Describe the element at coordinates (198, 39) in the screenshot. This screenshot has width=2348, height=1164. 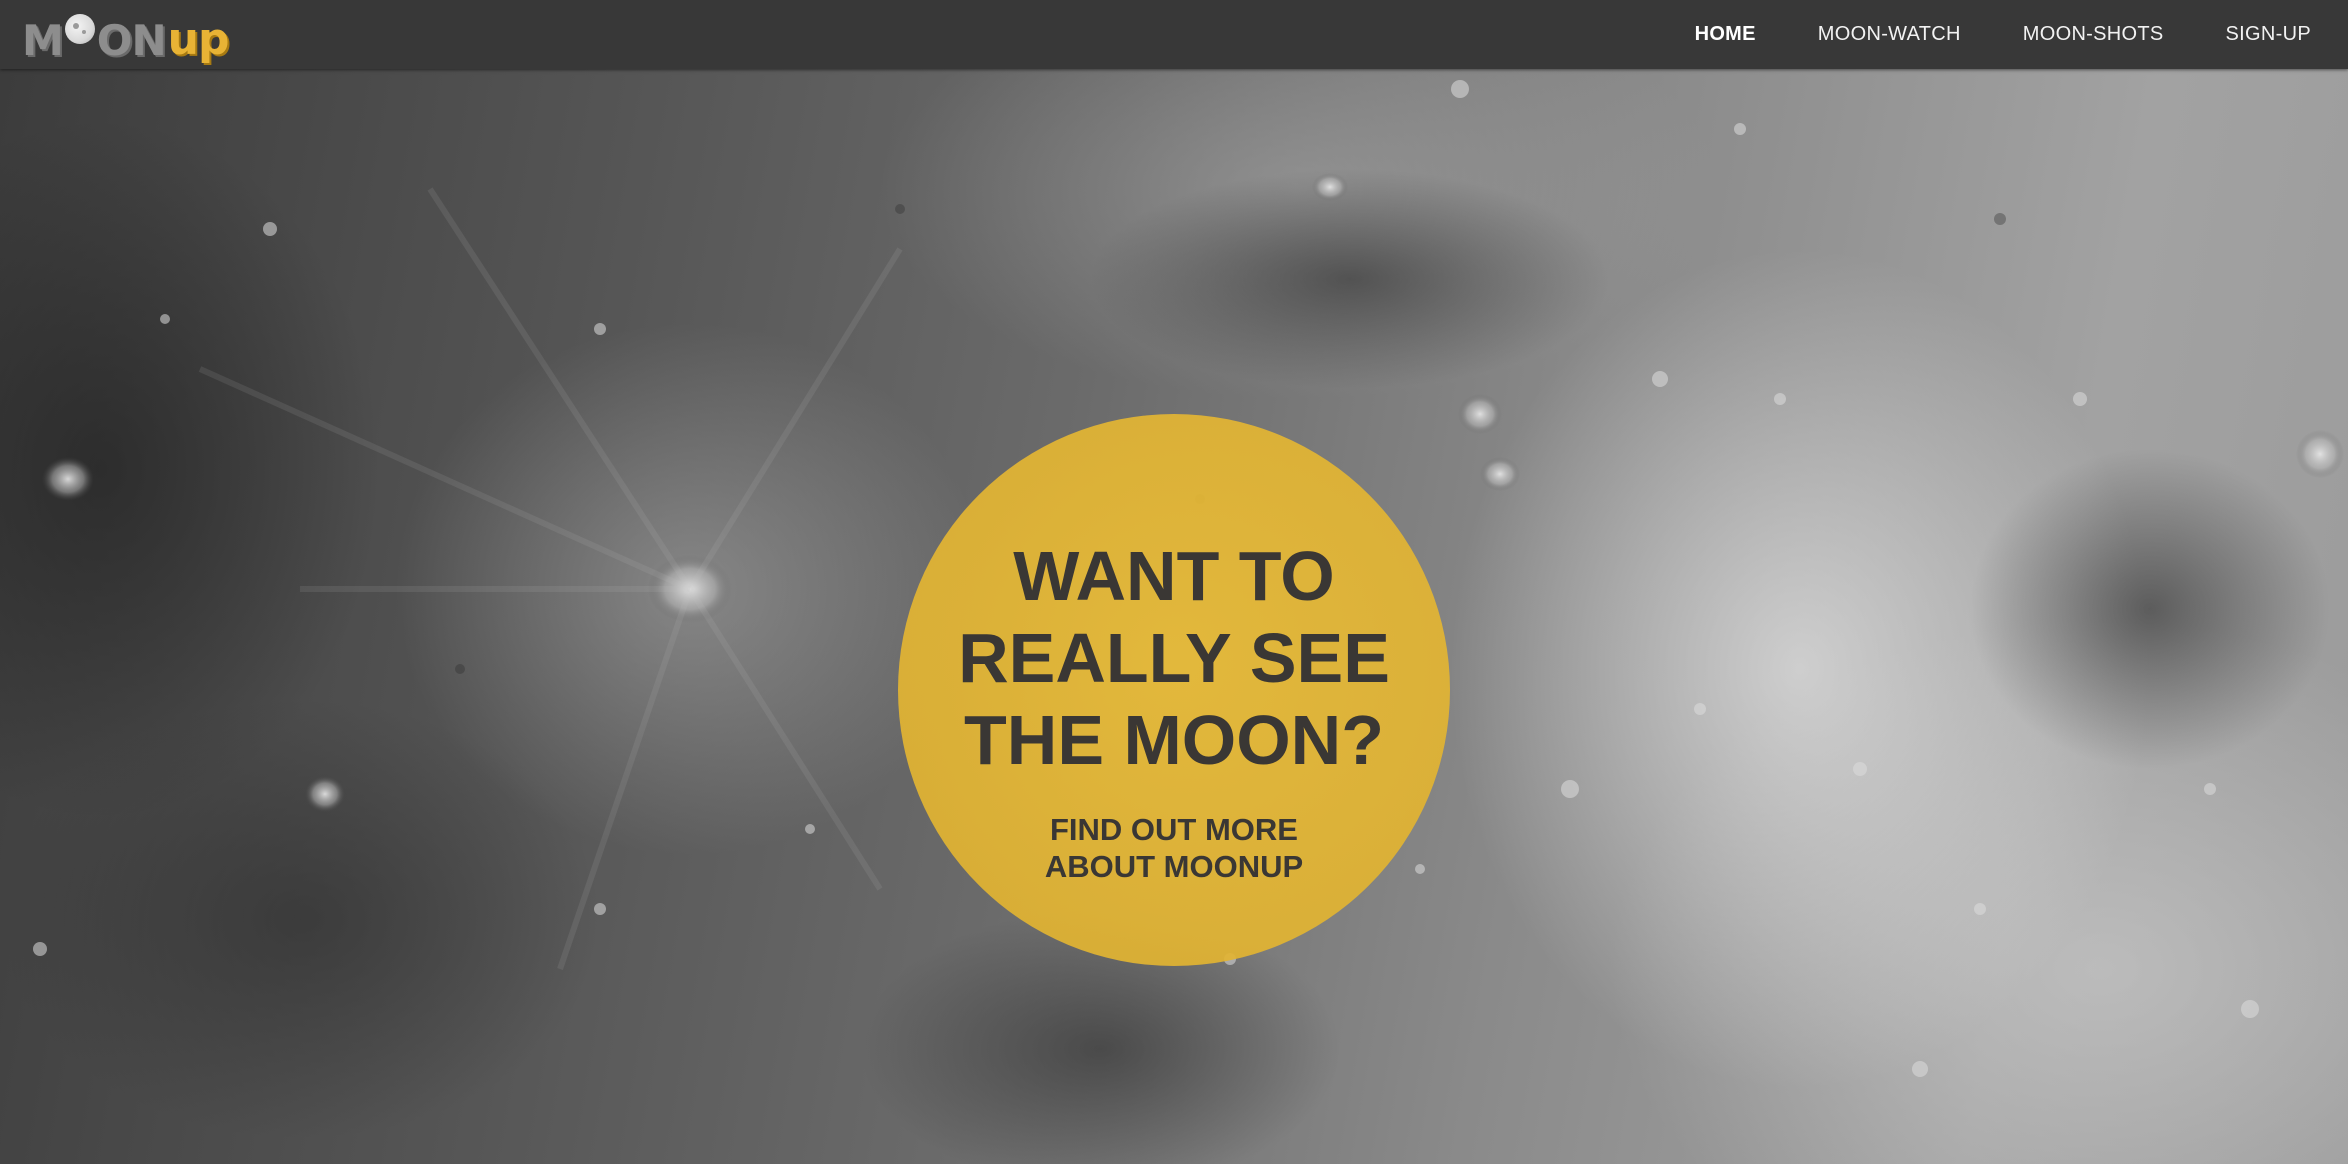
I see `logo-up: up` at that location.